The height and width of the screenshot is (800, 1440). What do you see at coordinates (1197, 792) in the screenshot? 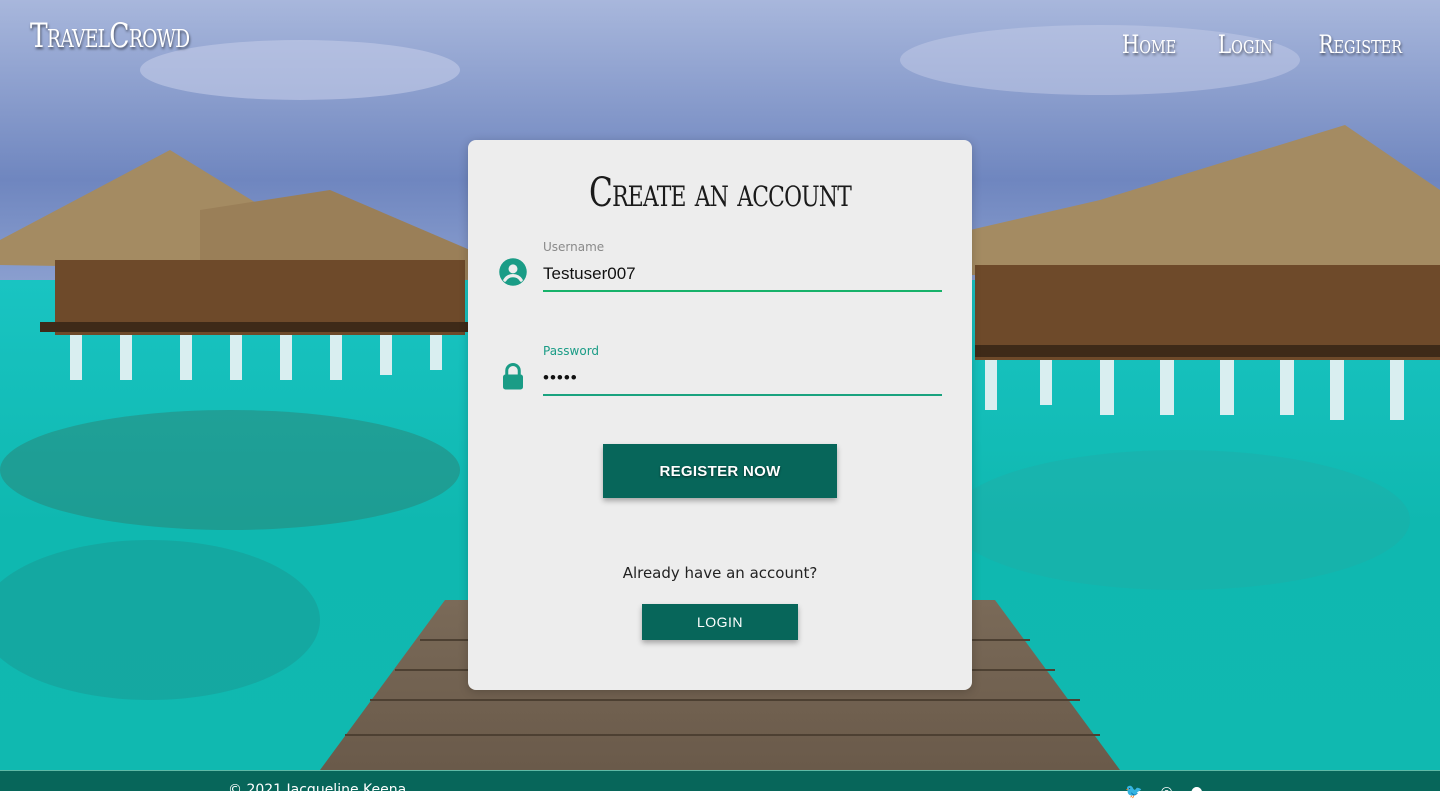
I see `facebook-icon: ●` at bounding box center [1197, 792].